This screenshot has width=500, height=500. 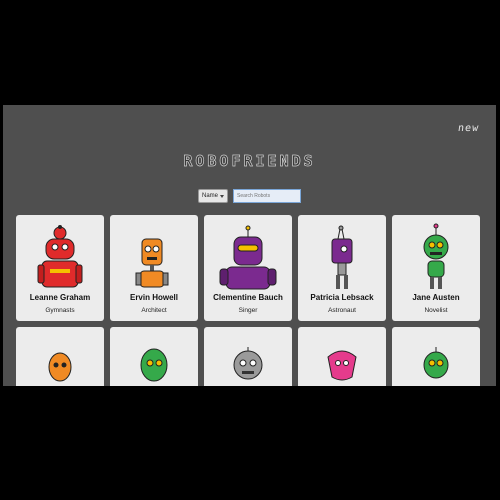 I want to click on page-title: ROBOFRIENDS, so click(x=249, y=161).